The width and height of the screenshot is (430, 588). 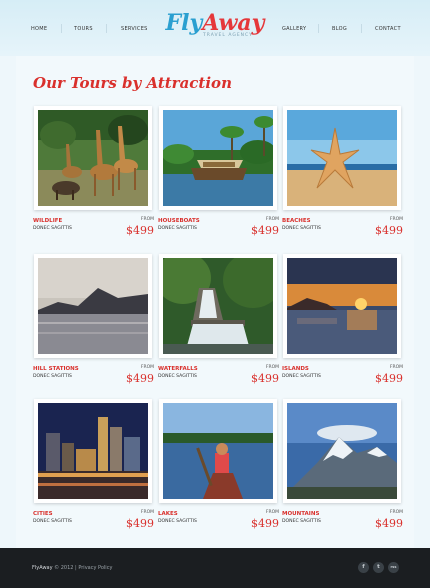 I want to click on tour-card-hill-stations: HILL STATIONS DONEC SAGITTIS FROM $499, so click(x=93, y=319).